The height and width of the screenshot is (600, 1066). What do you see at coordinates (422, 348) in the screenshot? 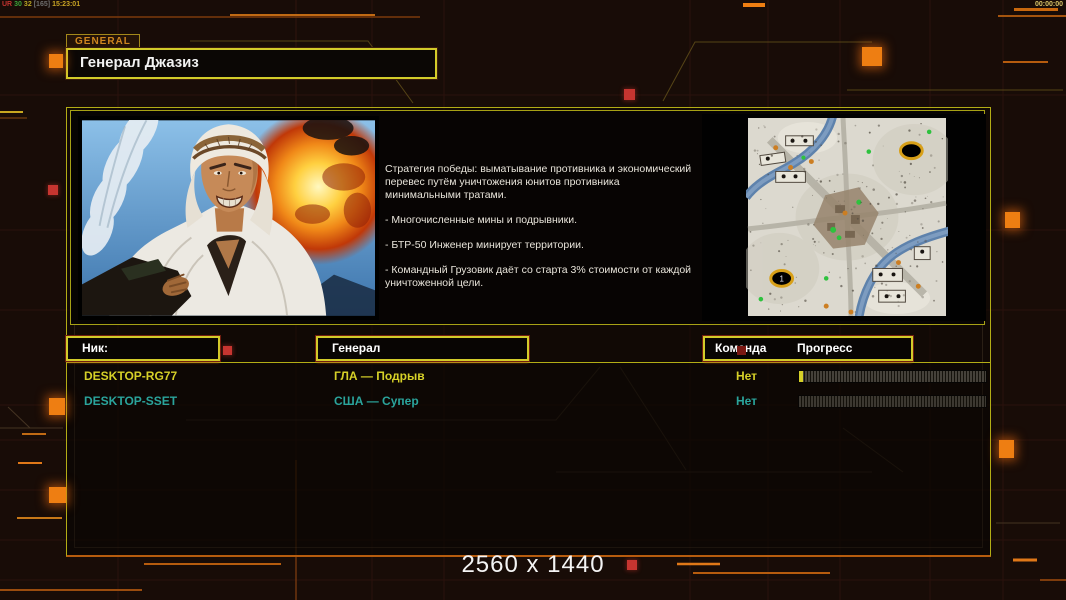
I see `column-header-general: Генерал` at bounding box center [422, 348].